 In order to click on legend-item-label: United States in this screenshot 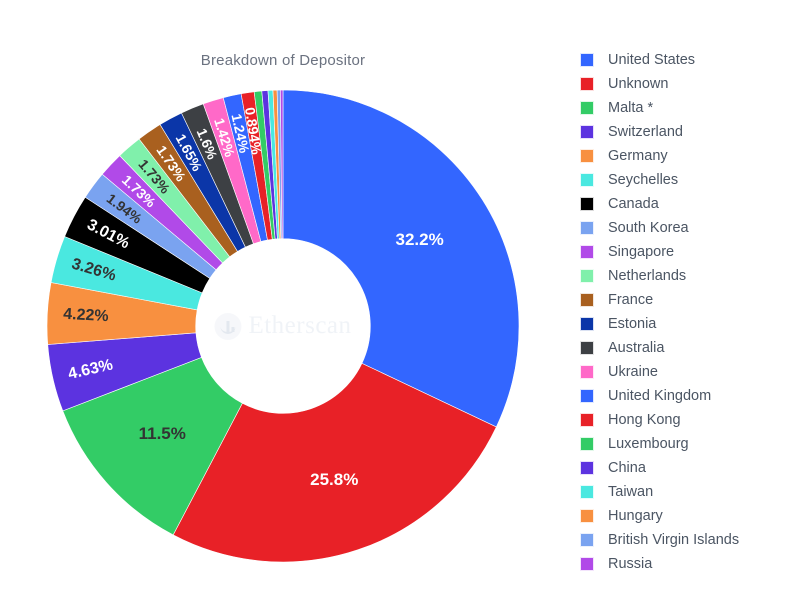, I will do `click(652, 59)`.